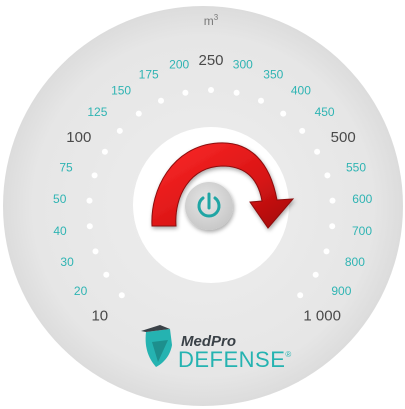  What do you see at coordinates (243, 64) in the screenshot?
I see `scale-label-300: 300` at bounding box center [243, 64].